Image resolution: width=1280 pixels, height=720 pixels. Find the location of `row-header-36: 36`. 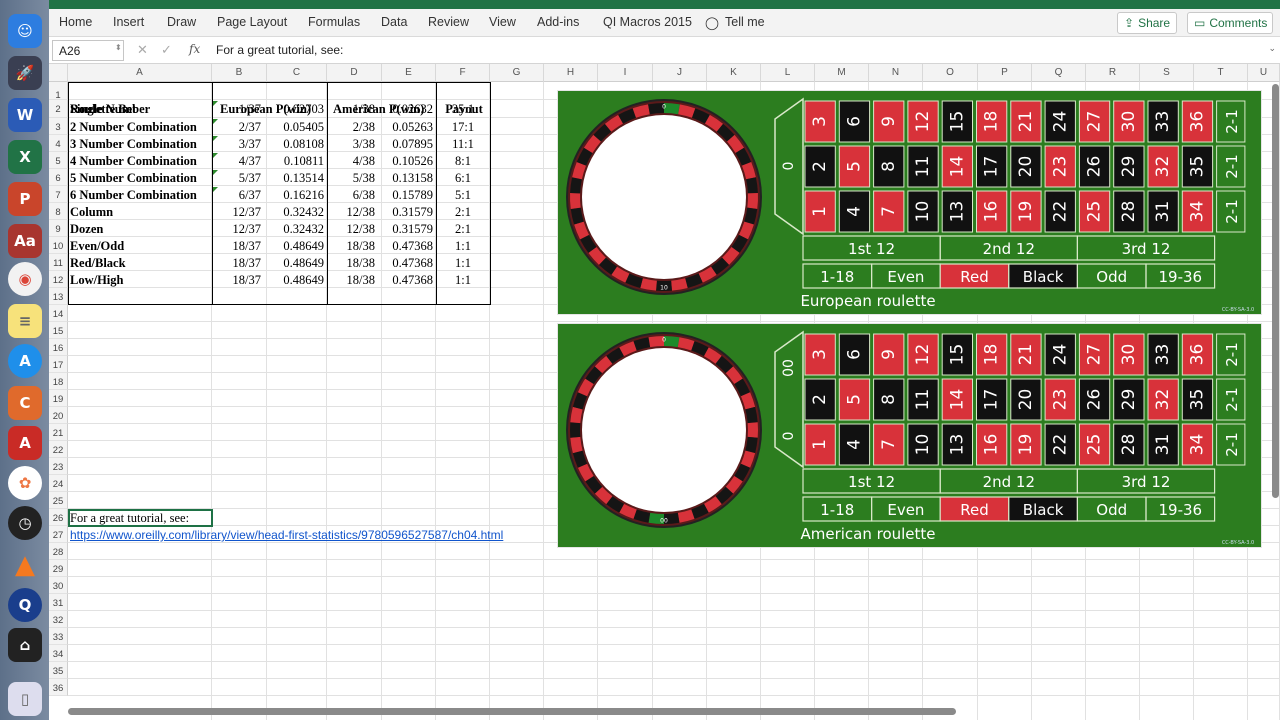

row-header-36: 36 is located at coordinates (58, 687).